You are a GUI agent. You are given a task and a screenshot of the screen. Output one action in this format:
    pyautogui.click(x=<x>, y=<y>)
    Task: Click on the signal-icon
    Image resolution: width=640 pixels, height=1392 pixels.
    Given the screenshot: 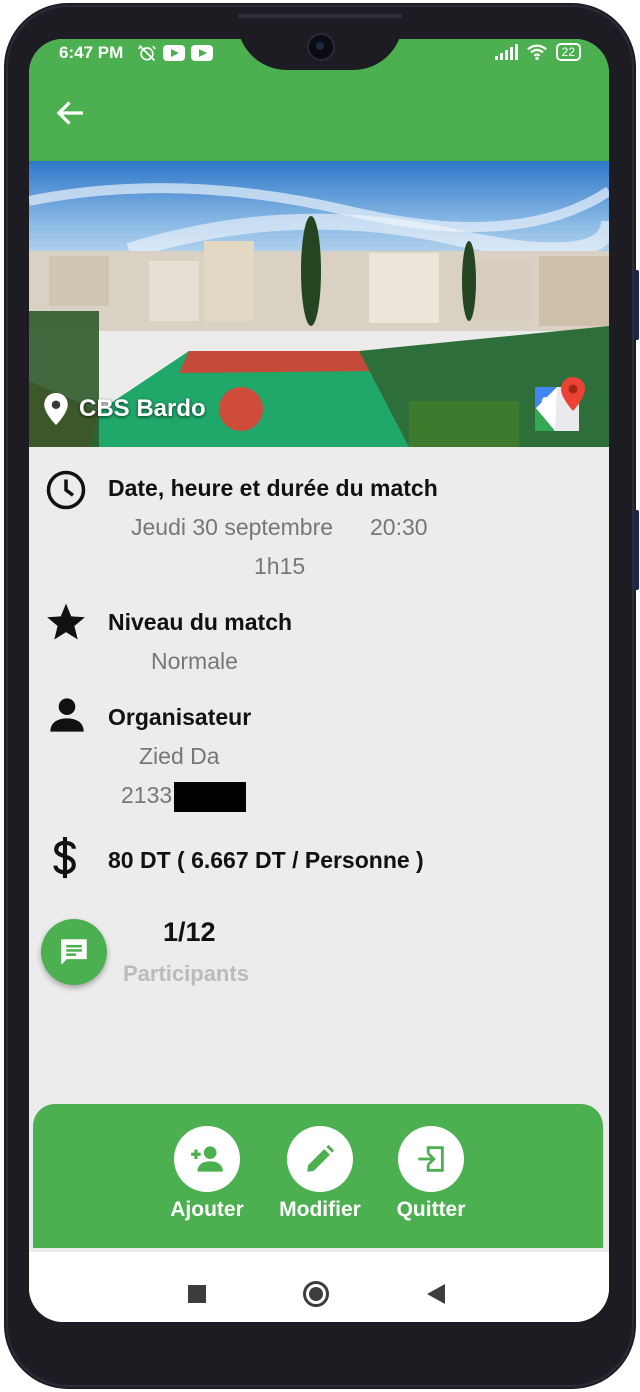 What is the action you would take?
    pyautogui.click(x=506, y=52)
    